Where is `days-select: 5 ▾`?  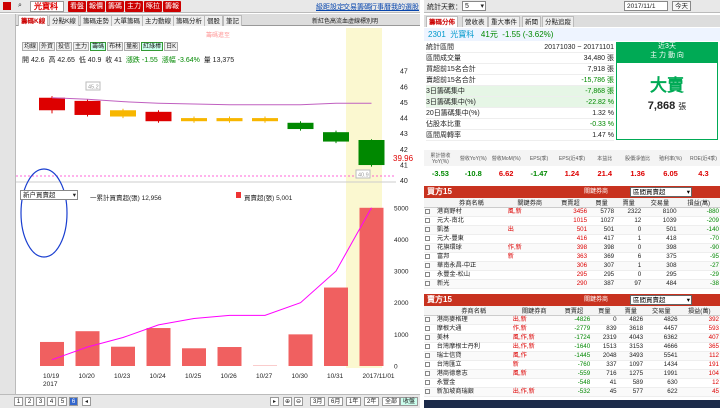 days-select: 5 ▾ is located at coordinates (474, 6).